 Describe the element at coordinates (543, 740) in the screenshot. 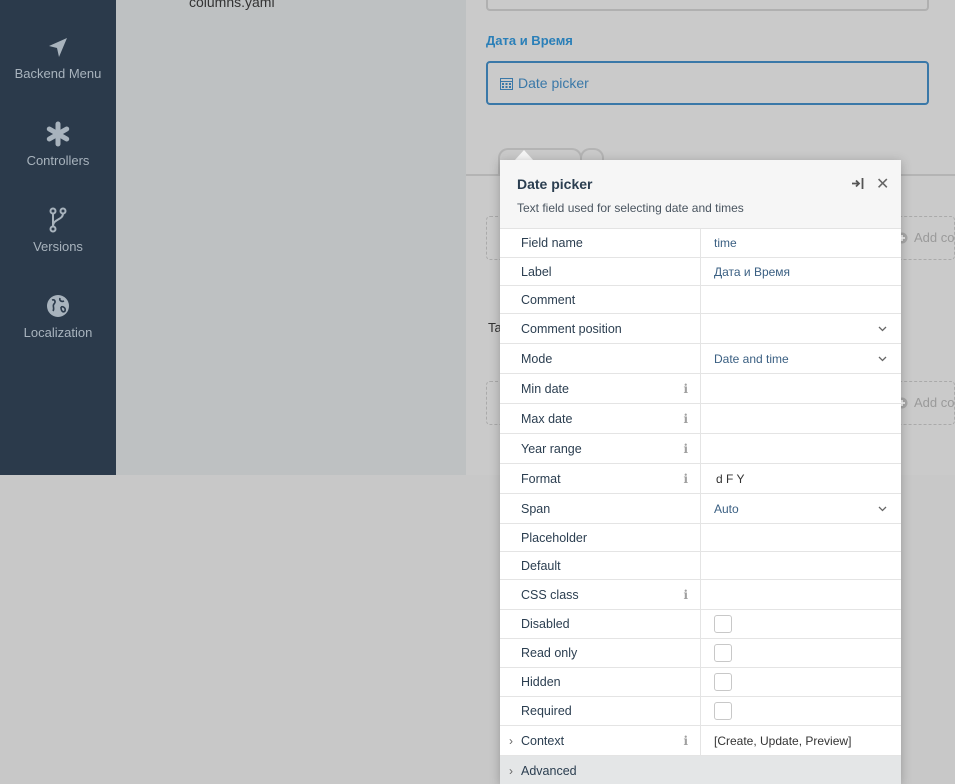

I see `prop-label-text: Context` at that location.